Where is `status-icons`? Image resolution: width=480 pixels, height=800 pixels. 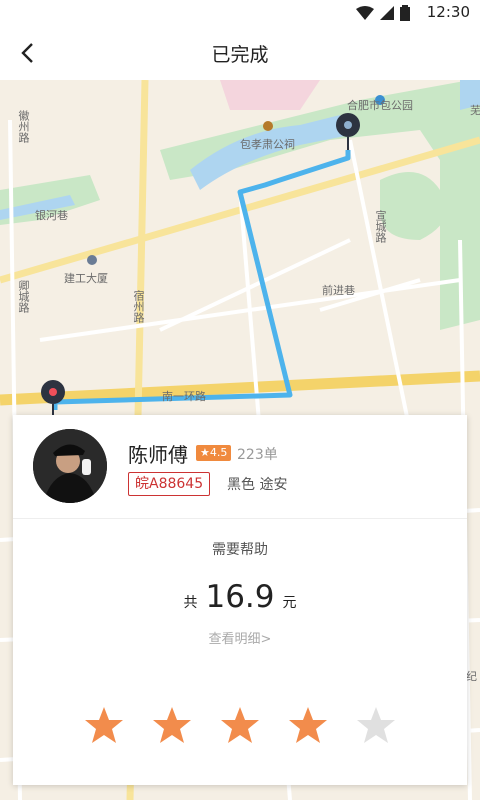
status-icons is located at coordinates (383, 13).